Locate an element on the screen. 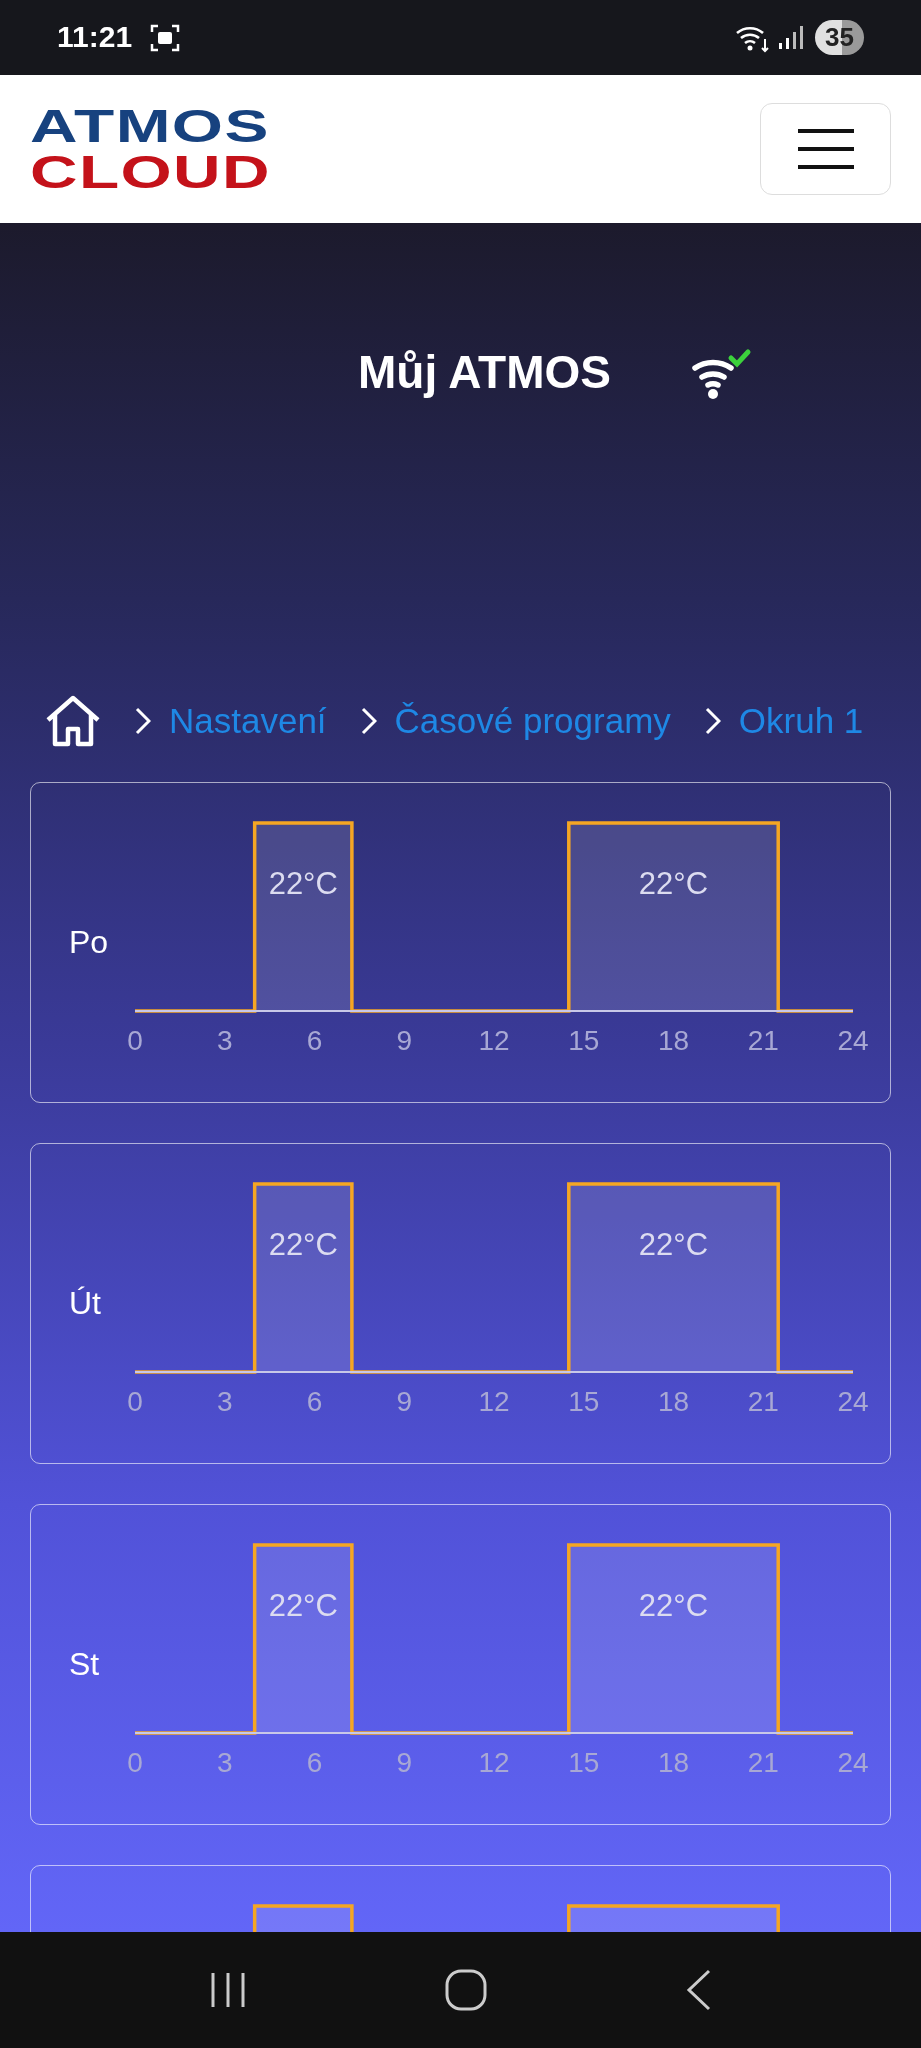 This screenshot has height=2048, width=921. day-label: Út is located at coordinates (85, 1303).